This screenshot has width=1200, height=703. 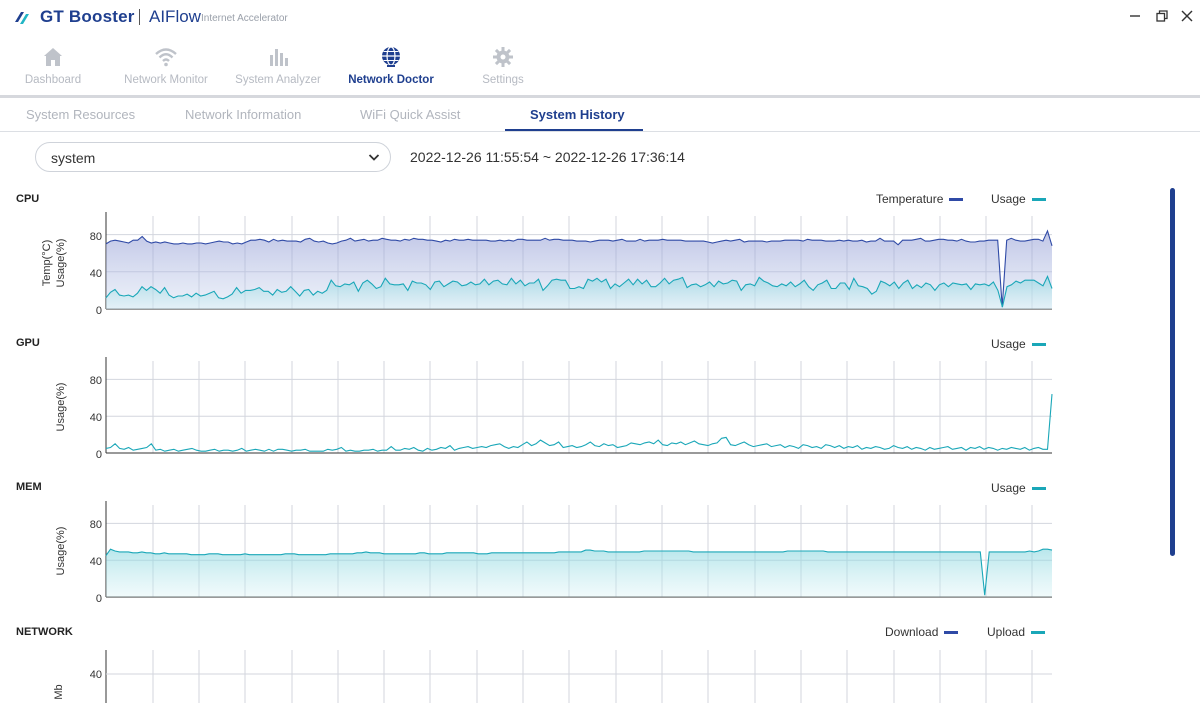 What do you see at coordinates (96, 675) in the screenshot?
I see `network-tick-label: 40` at bounding box center [96, 675].